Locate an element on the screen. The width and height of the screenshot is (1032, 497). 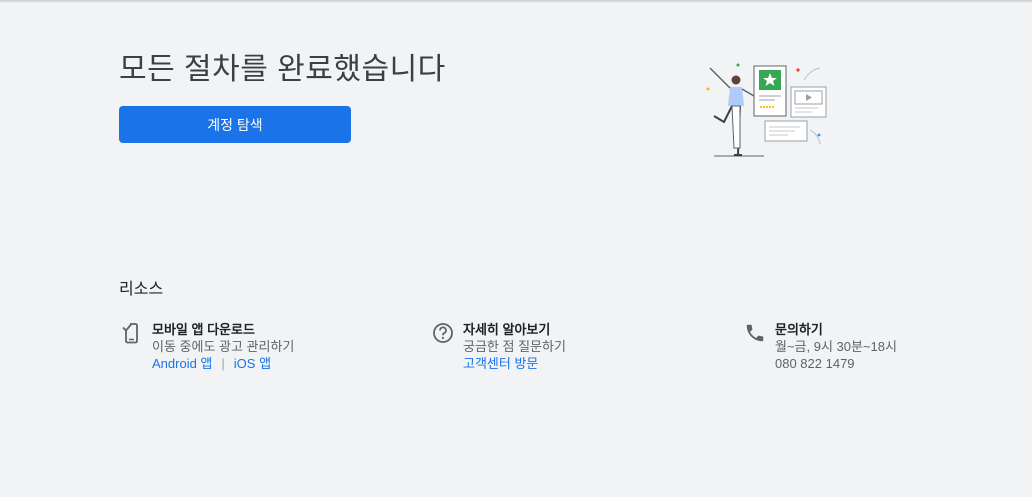
mobile-title: 모바일 앱 다운로드 is located at coordinates (203, 329).